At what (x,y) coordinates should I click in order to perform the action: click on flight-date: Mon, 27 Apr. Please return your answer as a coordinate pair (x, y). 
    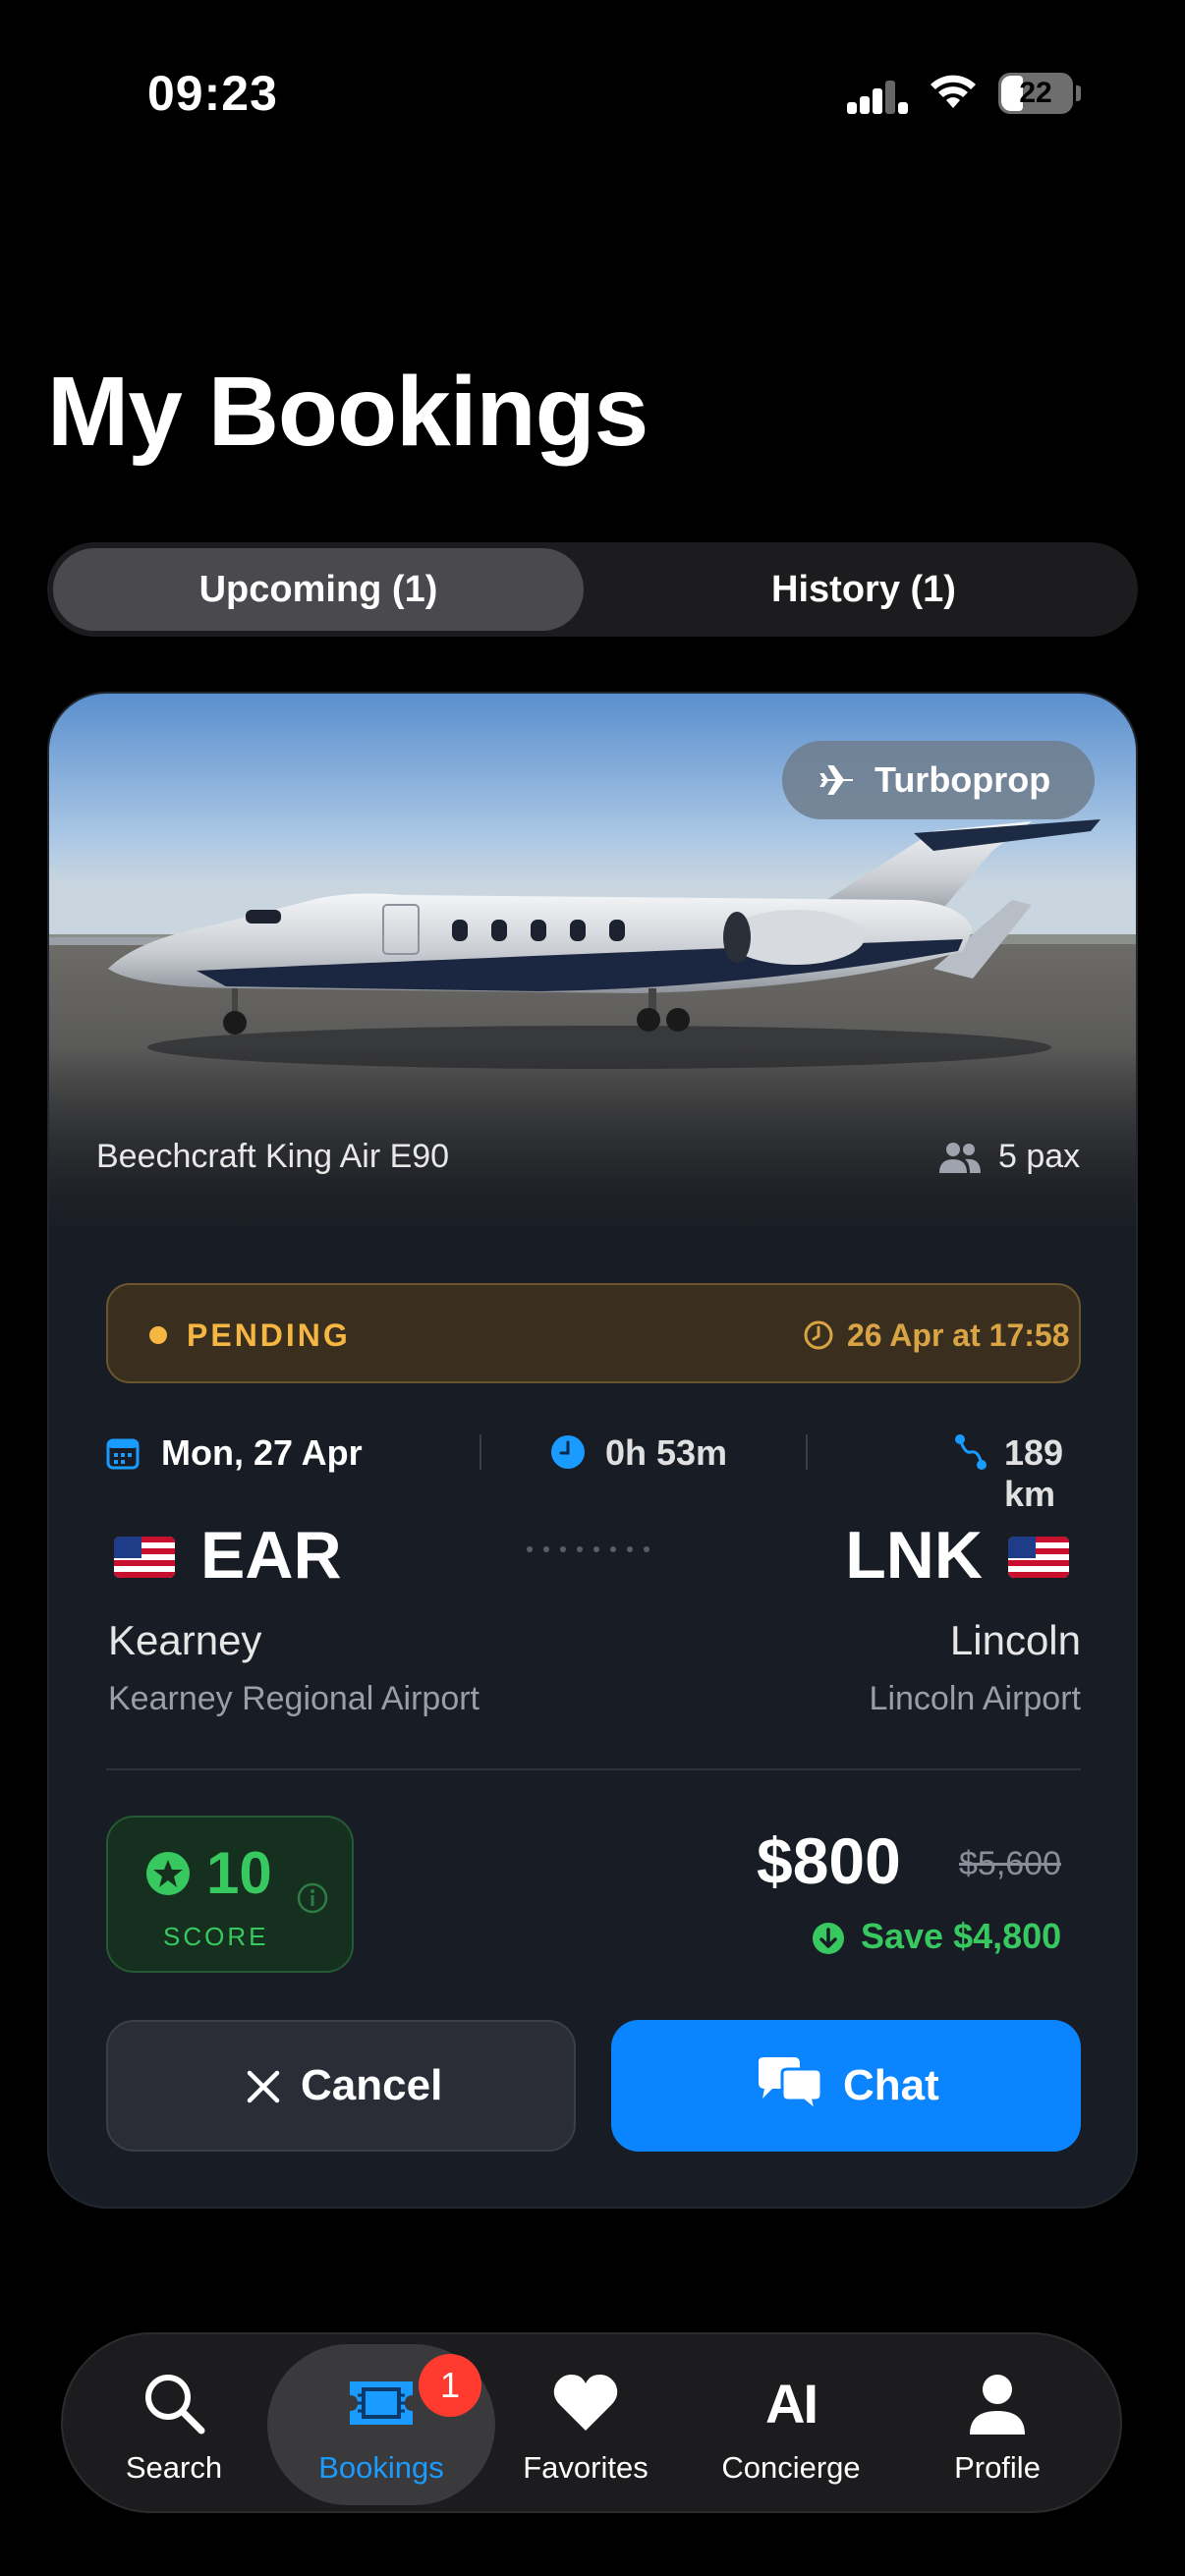
    Looking at the image, I should click on (262, 1452).